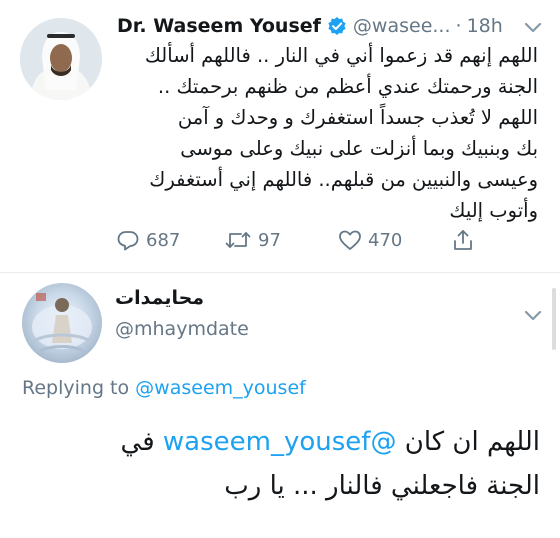  Describe the element at coordinates (385, 240) in the screenshot. I see `like-count: 470` at that location.